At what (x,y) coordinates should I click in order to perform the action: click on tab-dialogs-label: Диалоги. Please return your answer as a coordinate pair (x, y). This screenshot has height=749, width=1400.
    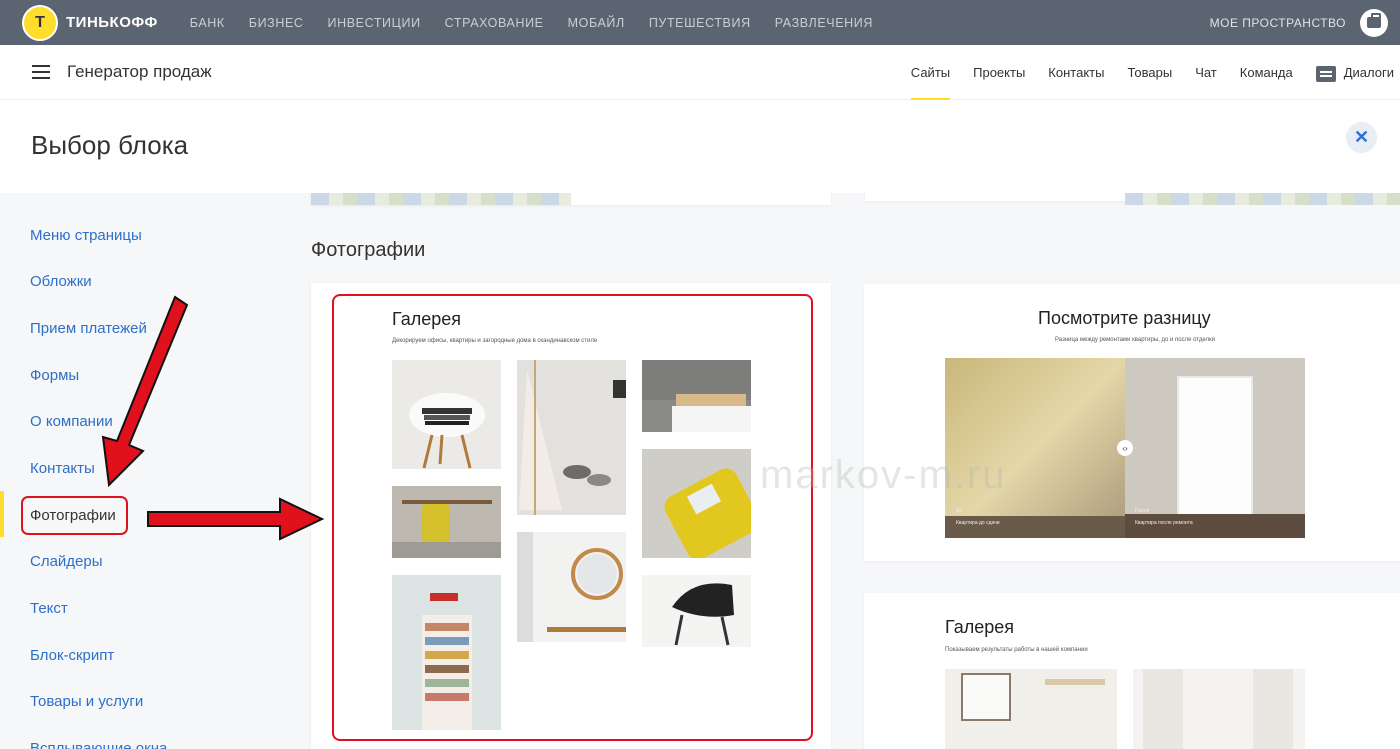
    Looking at the image, I should click on (1368, 72).